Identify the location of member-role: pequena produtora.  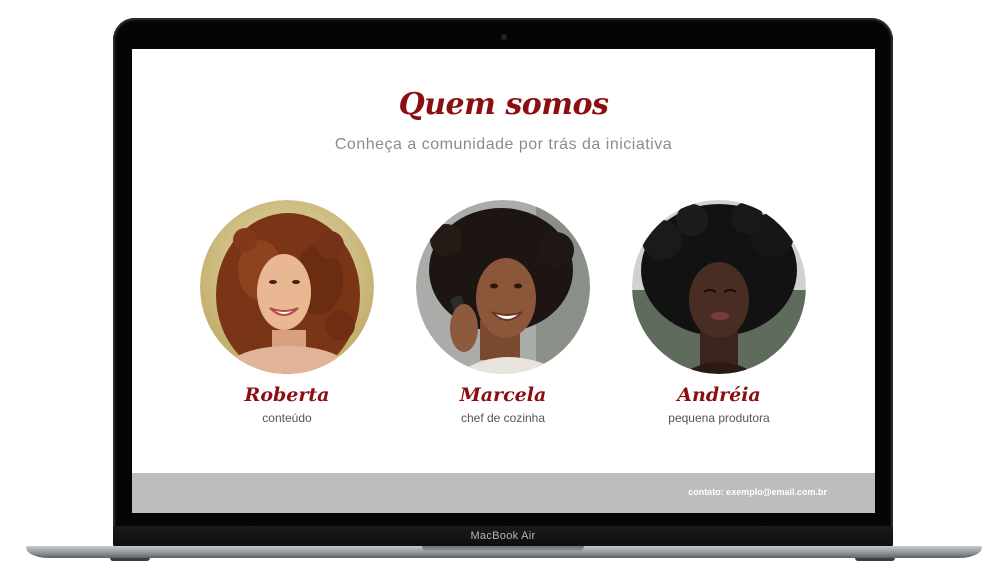
(719, 418).